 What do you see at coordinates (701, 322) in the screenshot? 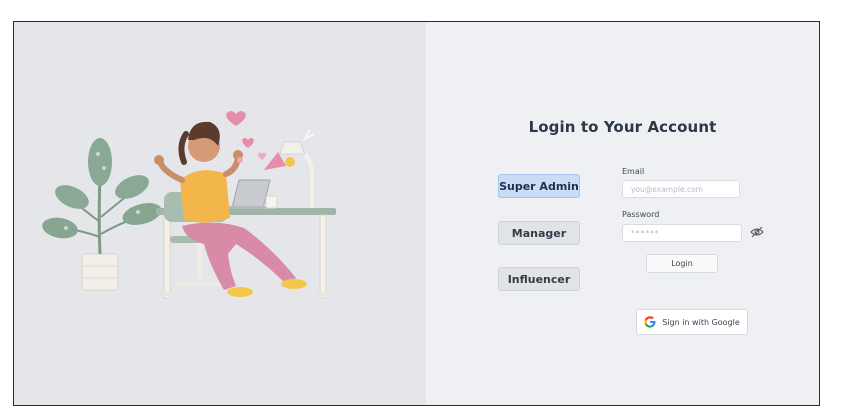
I see `google-button-label: Sign in with Google` at bounding box center [701, 322].